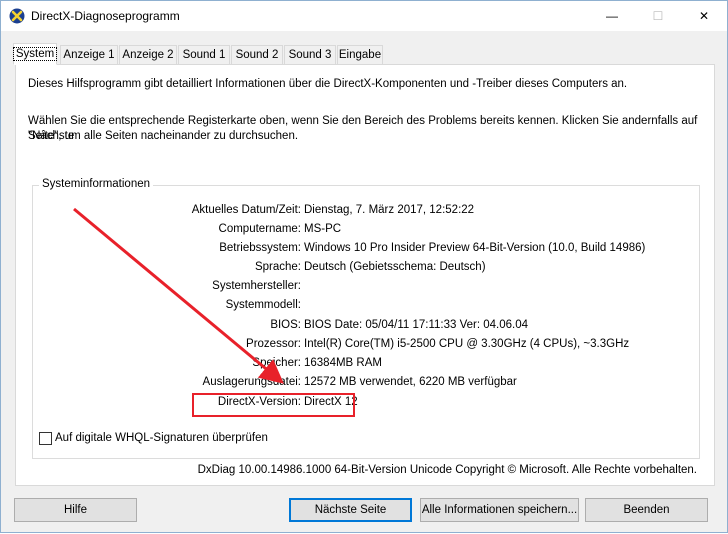  Describe the element at coordinates (246, 210) in the screenshot. I see `info-label: Aktuelles Datum/Zeit:` at that location.